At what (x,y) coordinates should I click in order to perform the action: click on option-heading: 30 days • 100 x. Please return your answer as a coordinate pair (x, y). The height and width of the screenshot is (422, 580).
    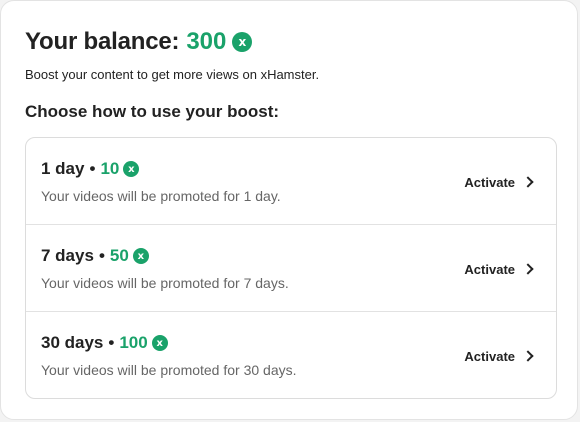
    Looking at the image, I should click on (104, 343).